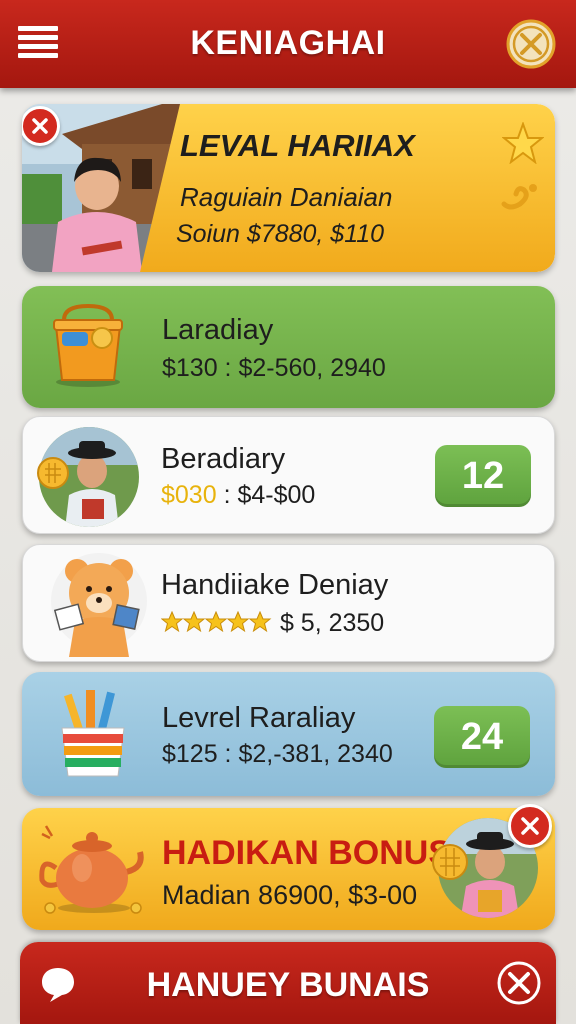 Image resolution: width=576 pixels, height=1024 pixels. Describe the element at coordinates (519, 983) in the screenshot. I see `circle-x-icon` at that location.